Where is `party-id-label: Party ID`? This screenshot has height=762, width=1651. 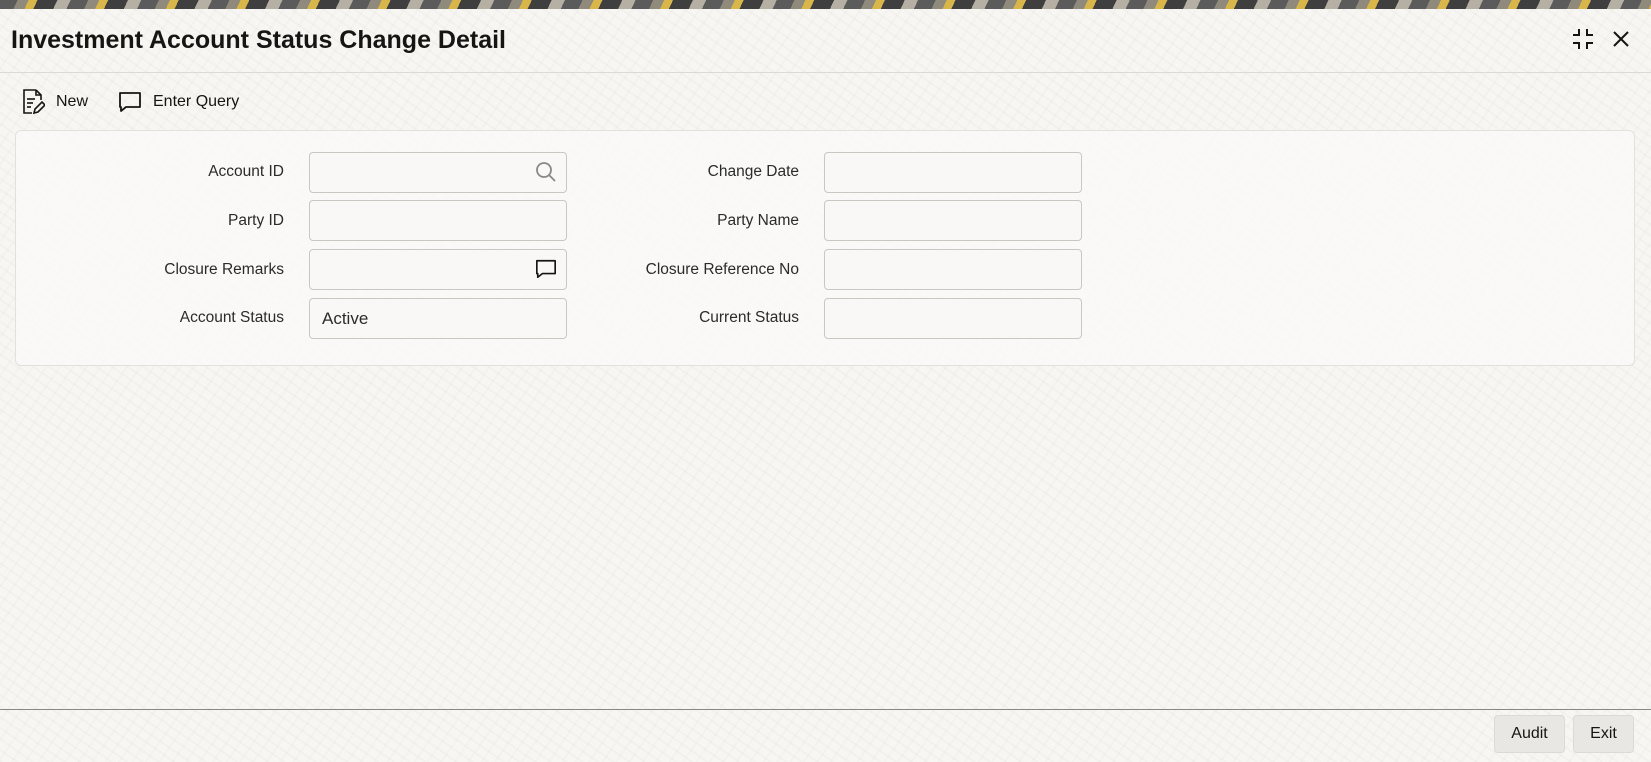
party-id-label: Party ID is located at coordinates (256, 220).